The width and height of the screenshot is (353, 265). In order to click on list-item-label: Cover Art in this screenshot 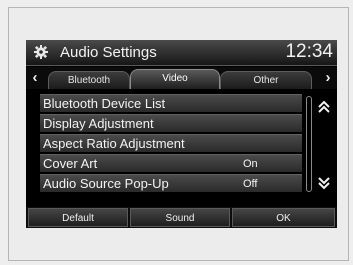, I will do `click(70, 163)`.